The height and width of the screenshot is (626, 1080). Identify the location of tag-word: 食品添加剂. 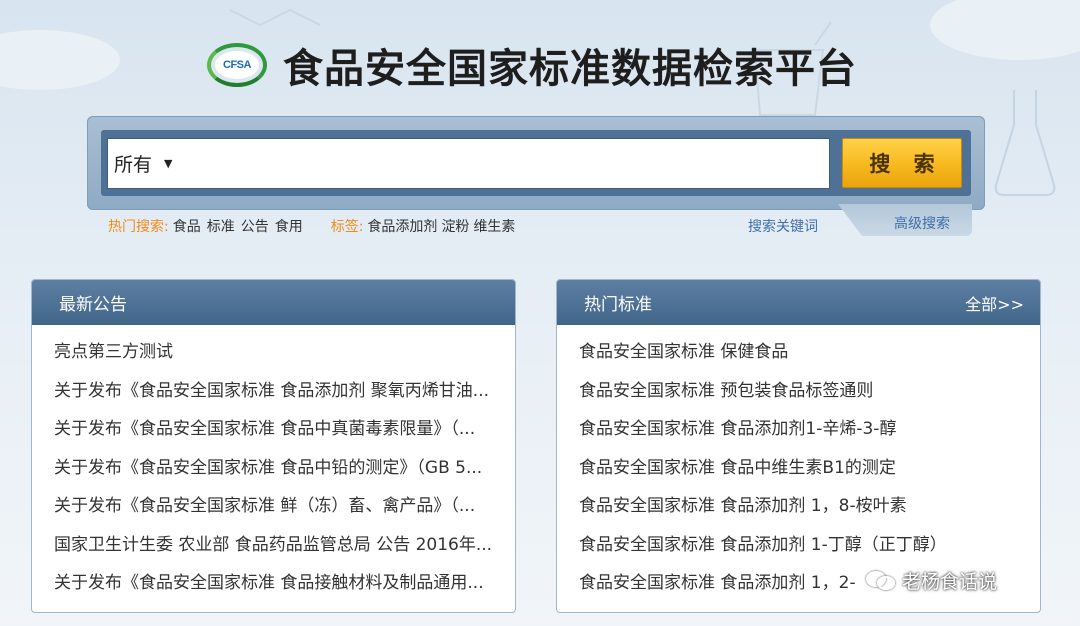
(402, 227).